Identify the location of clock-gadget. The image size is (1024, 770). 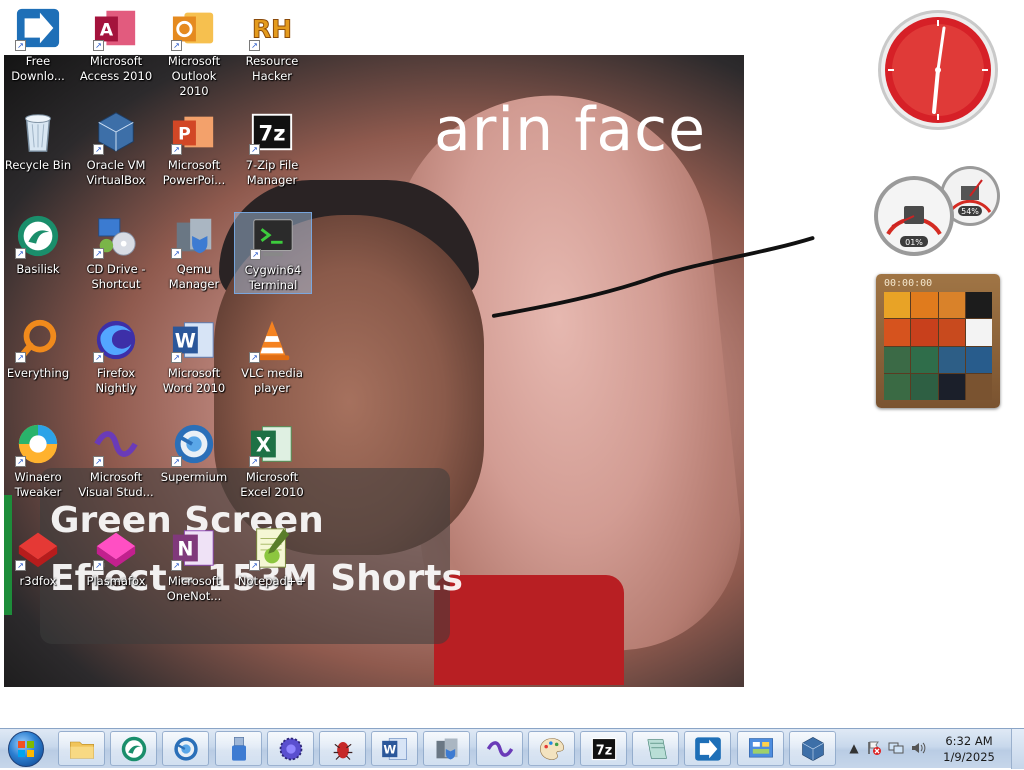
(938, 70).